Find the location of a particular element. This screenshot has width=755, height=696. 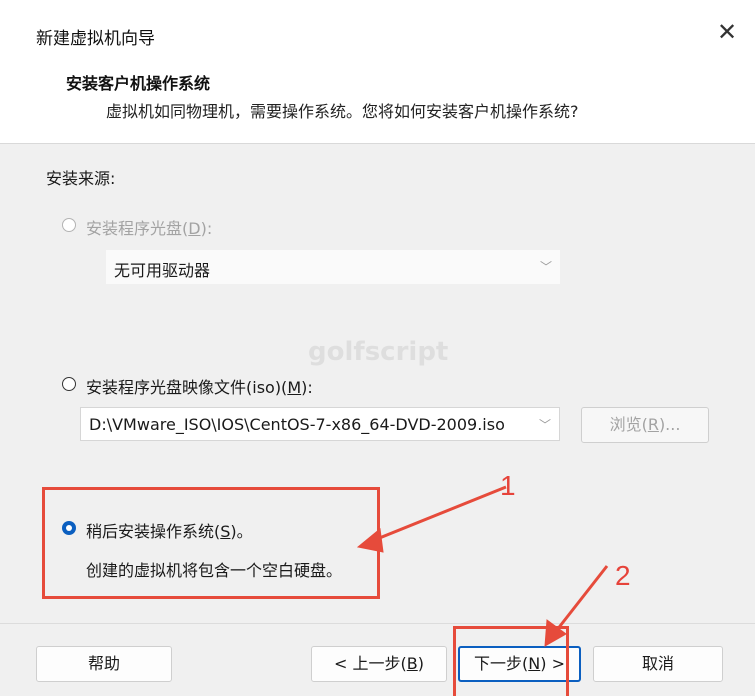

annotation-arrows is located at coordinates (482, 566).